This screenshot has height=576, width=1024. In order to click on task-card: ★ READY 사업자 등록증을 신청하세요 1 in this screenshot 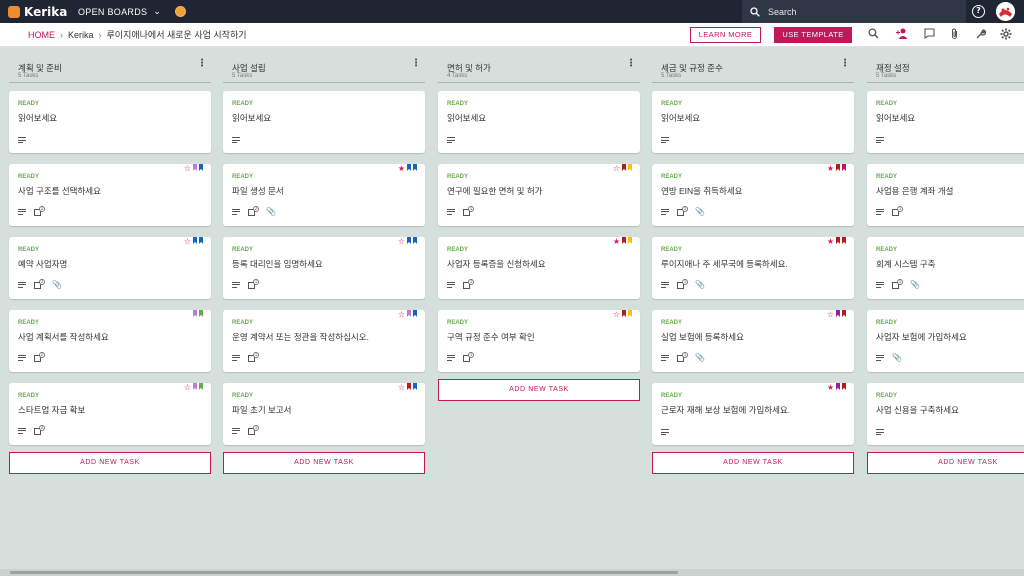, I will do `click(539, 268)`.